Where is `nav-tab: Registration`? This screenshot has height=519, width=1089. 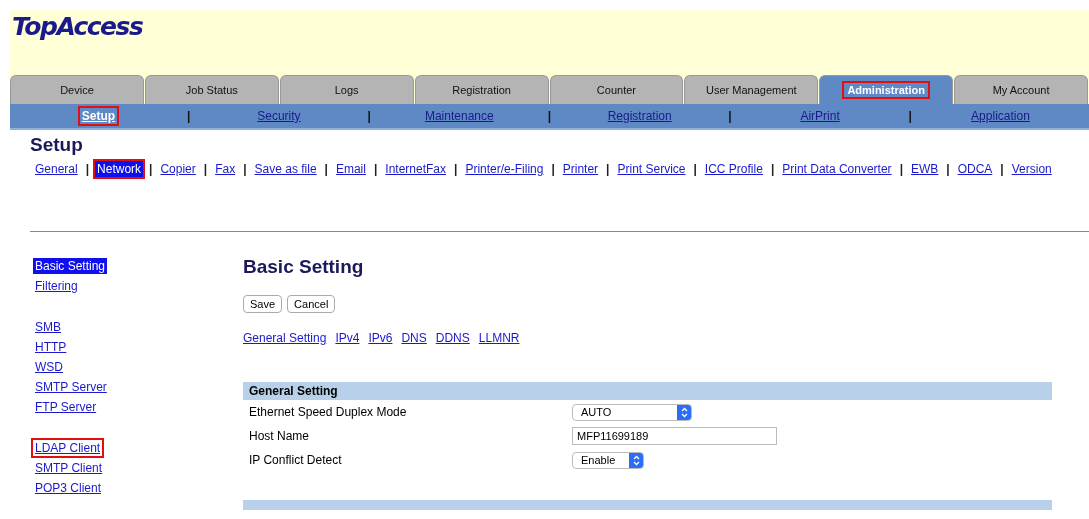 nav-tab: Registration is located at coordinates (481, 89).